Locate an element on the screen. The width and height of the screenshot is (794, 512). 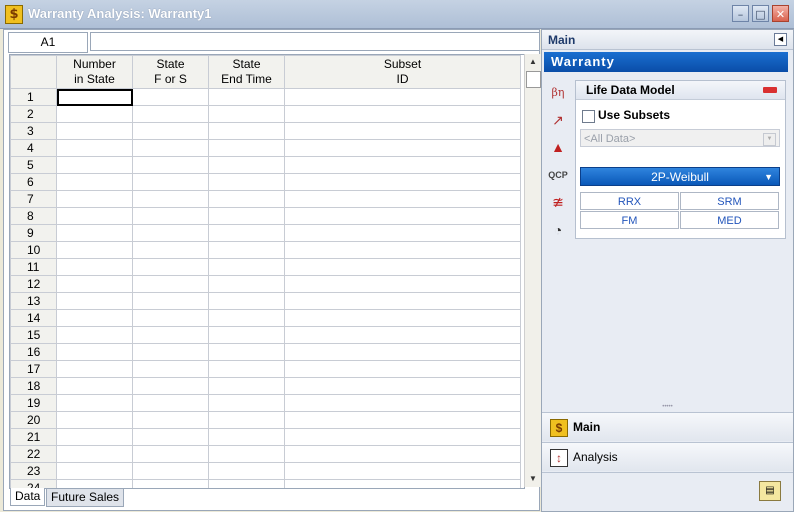
row-header: 21 is located at coordinates (33, 437).